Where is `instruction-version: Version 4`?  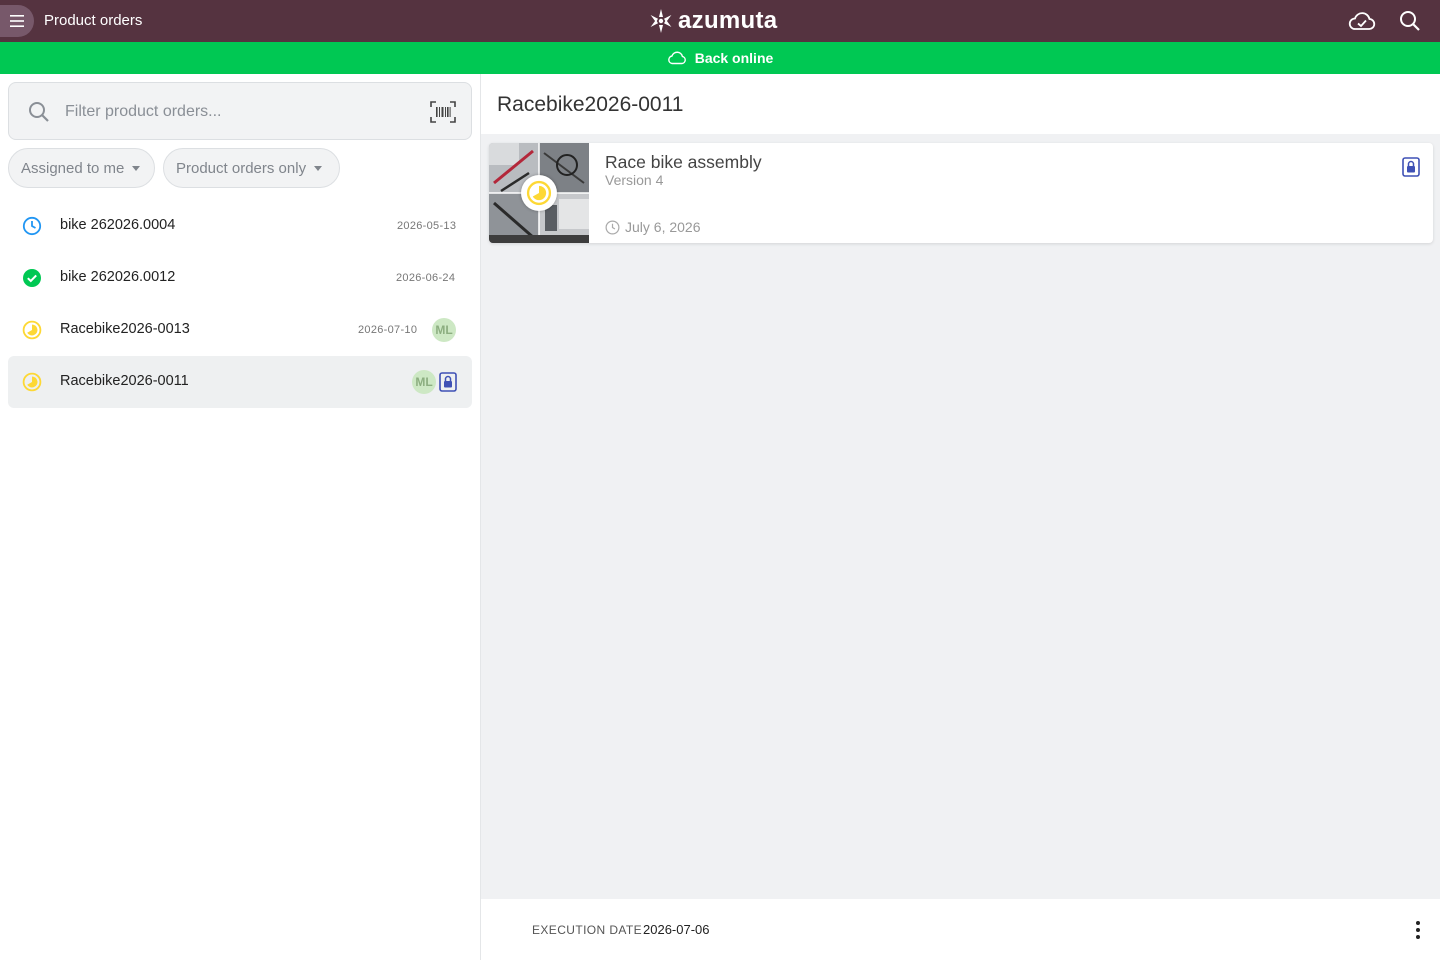
instruction-version: Version 4 is located at coordinates (634, 180).